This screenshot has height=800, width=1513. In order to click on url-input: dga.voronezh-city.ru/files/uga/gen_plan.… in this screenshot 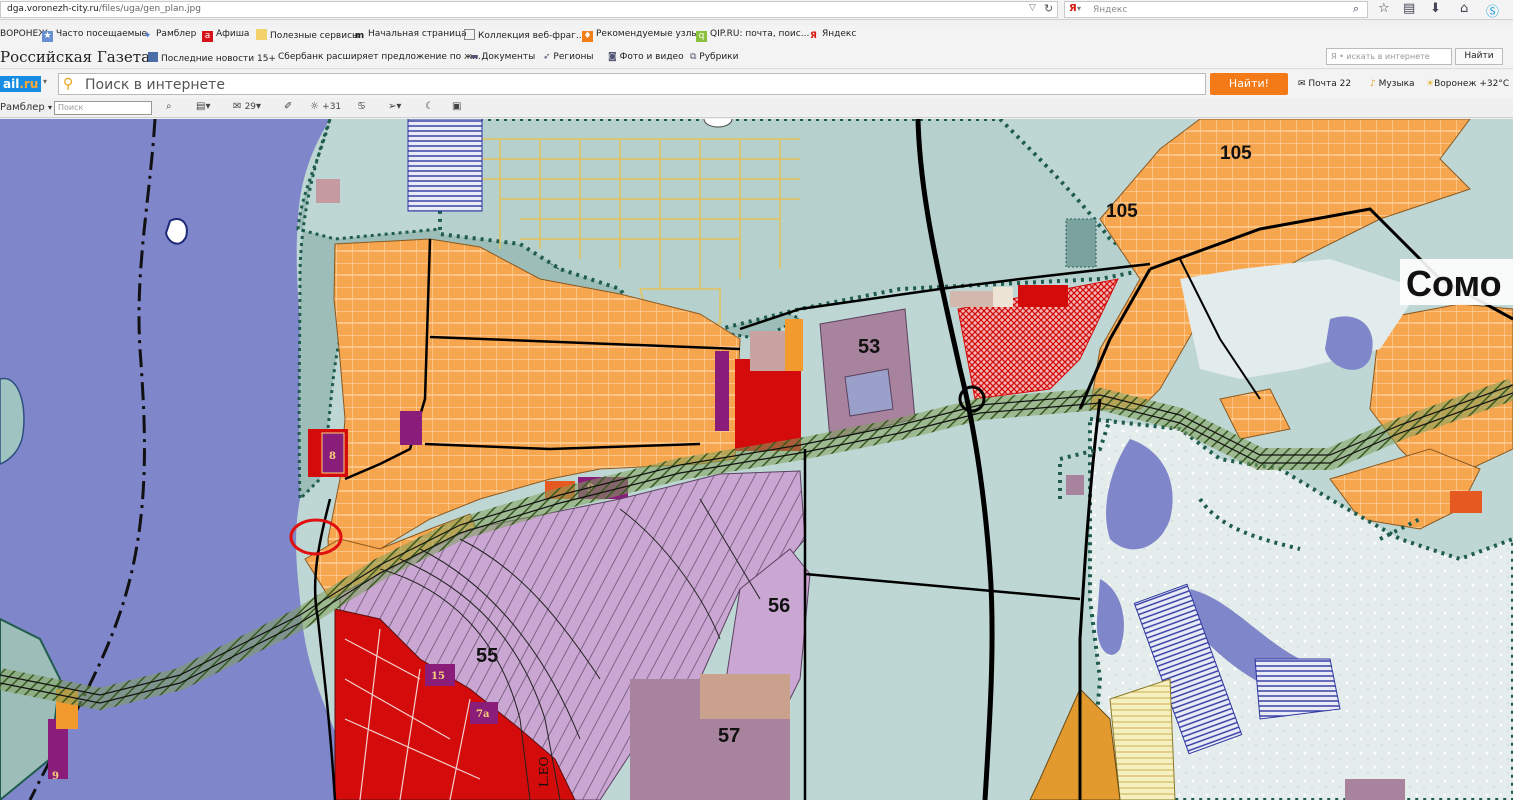, I will do `click(529, 9)`.